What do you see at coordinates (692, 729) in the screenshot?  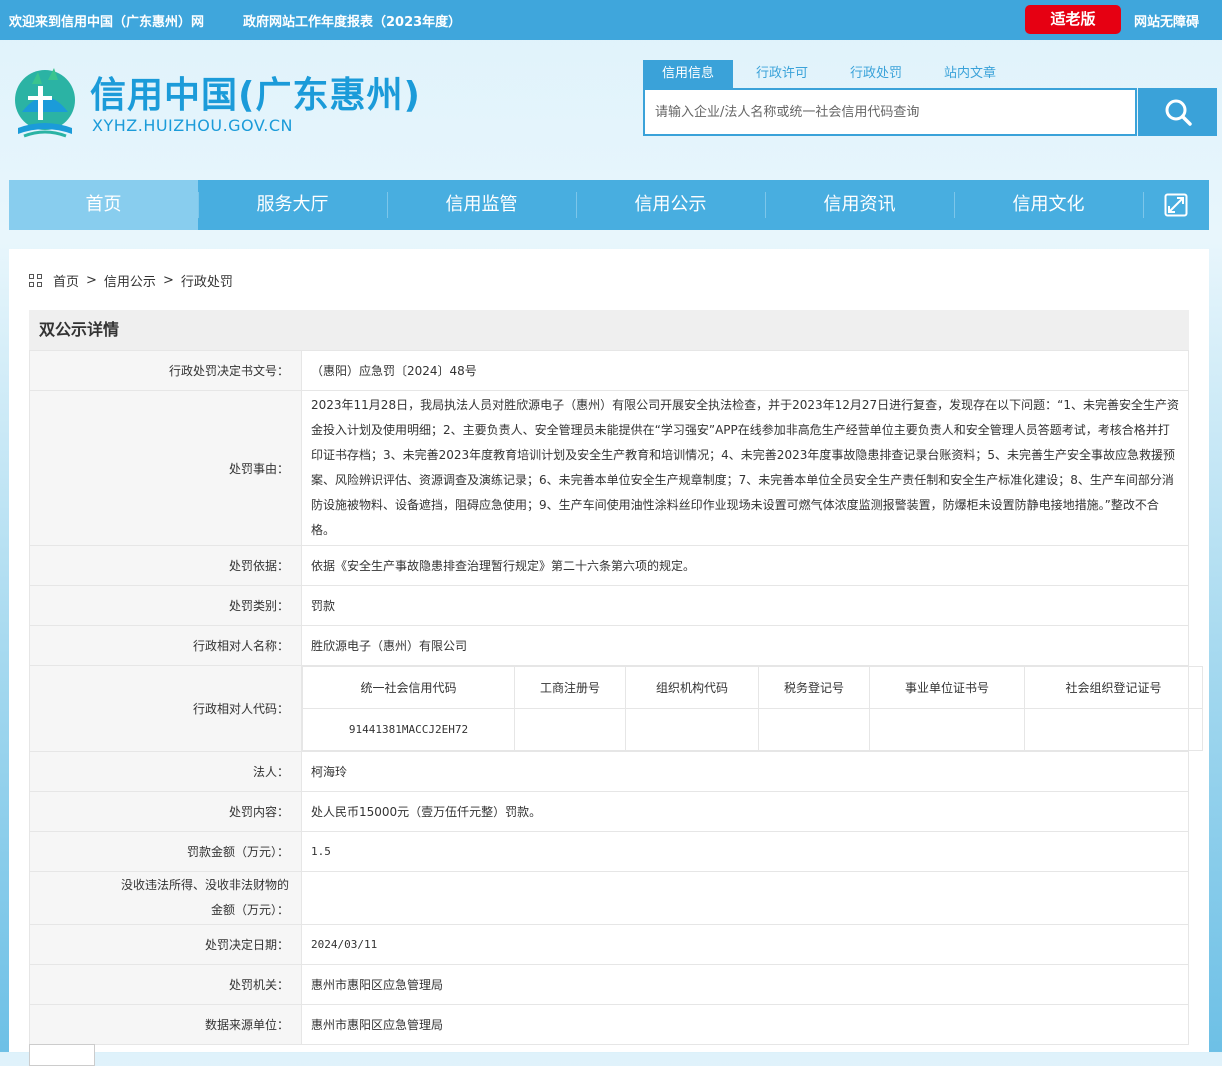 I see `org-code-value` at bounding box center [692, 729].